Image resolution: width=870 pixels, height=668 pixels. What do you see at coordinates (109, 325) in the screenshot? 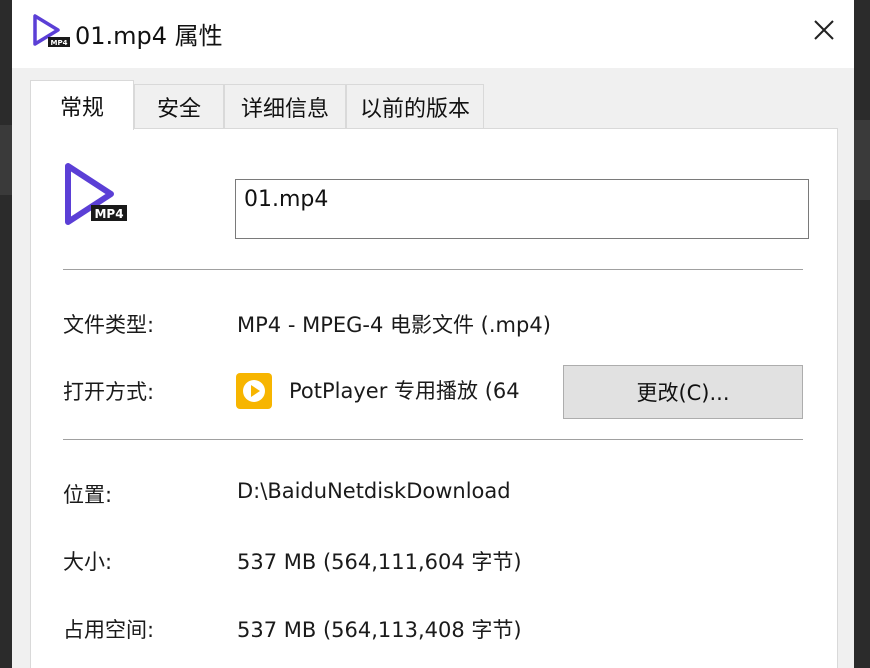
I see `file-type-label: 文件类型:` at bounding box center [109, 325].